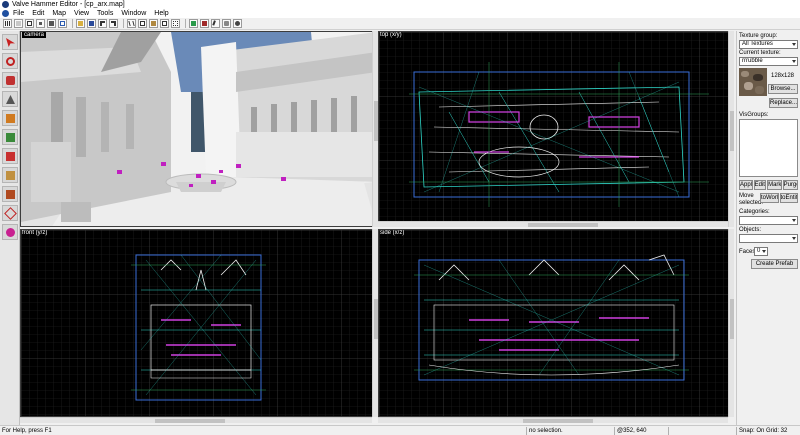 The image size is (800, 435). Describe the element at coordinates (769, 198) in the screenshot. I see `to-world-button: toWorld` at that location.